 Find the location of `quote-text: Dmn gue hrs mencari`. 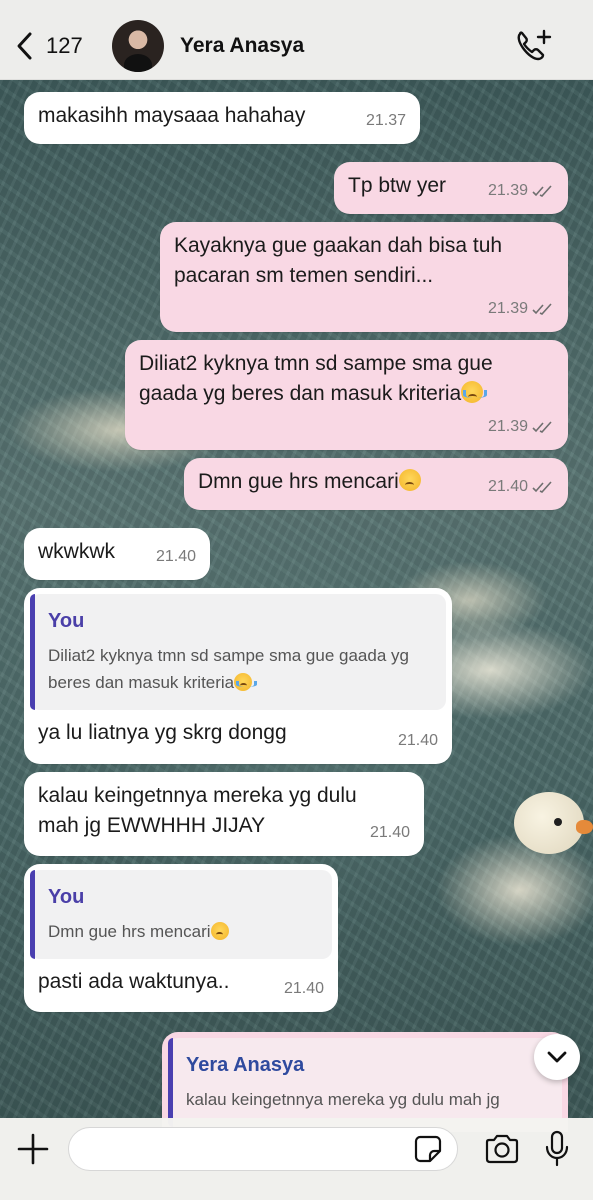

quote-text: Dmn gue hrs mencari is located at coordinates (183, 931).